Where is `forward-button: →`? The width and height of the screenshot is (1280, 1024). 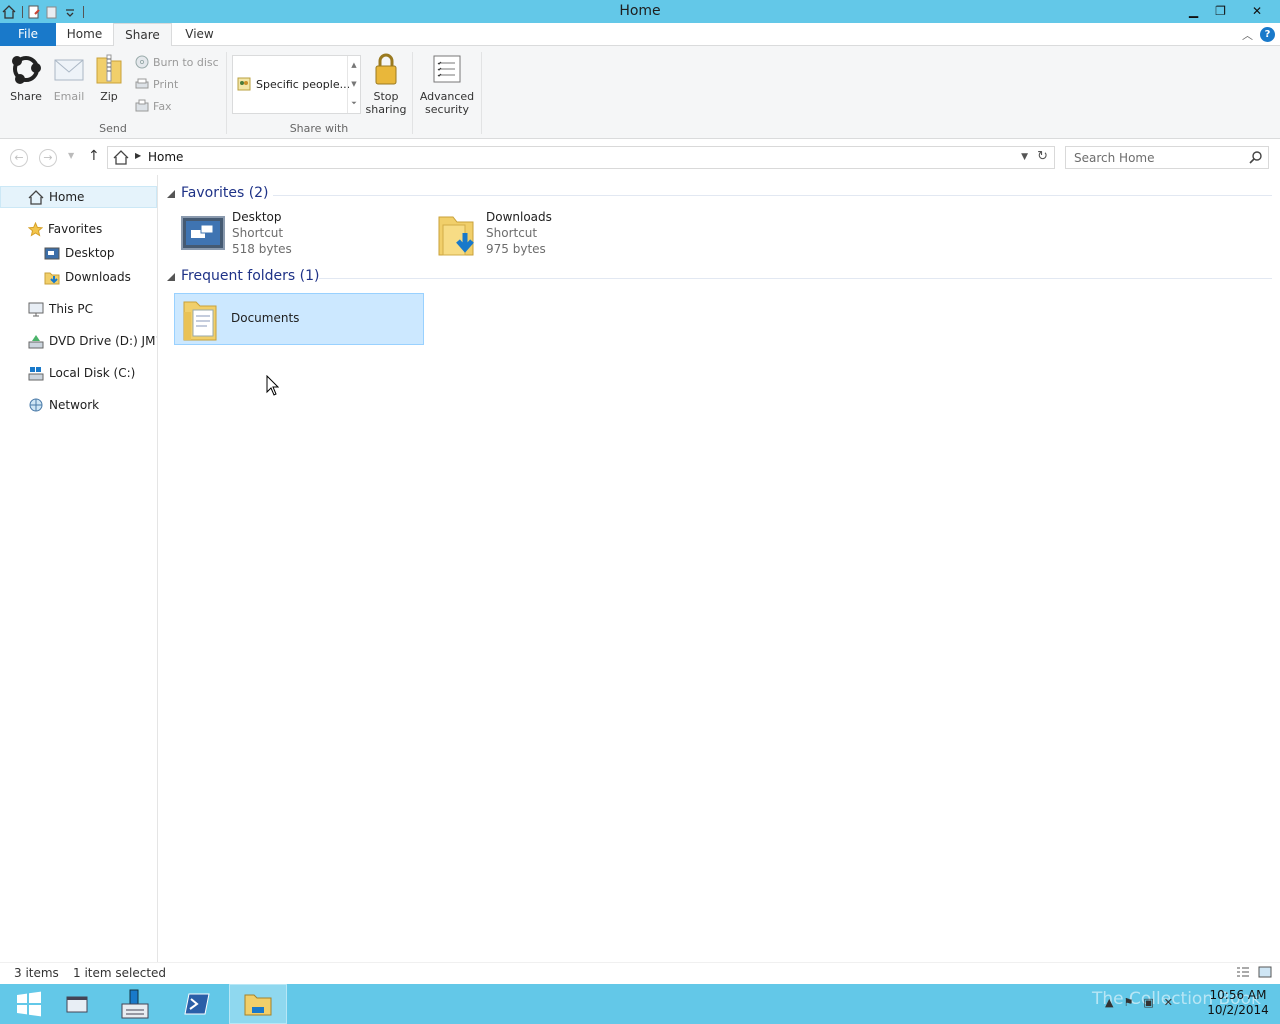 forward-button: → is located at coordinates (48, 158).